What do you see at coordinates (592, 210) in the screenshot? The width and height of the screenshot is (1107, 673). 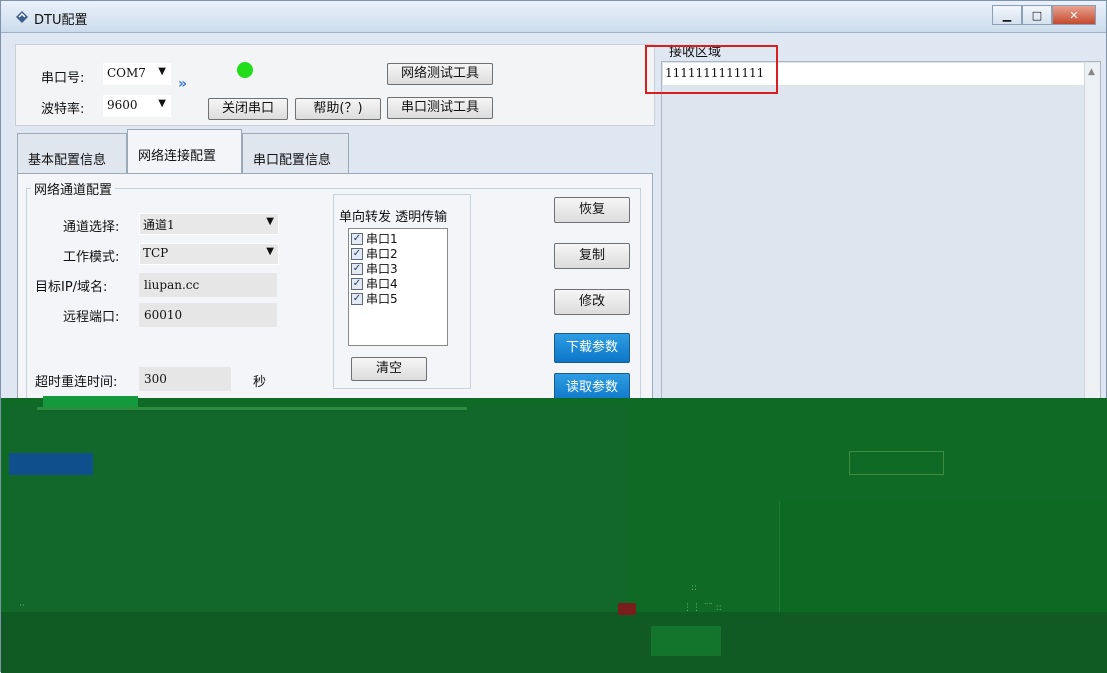 I see `restore-button: 恢复` at bounding box center [592, 210].